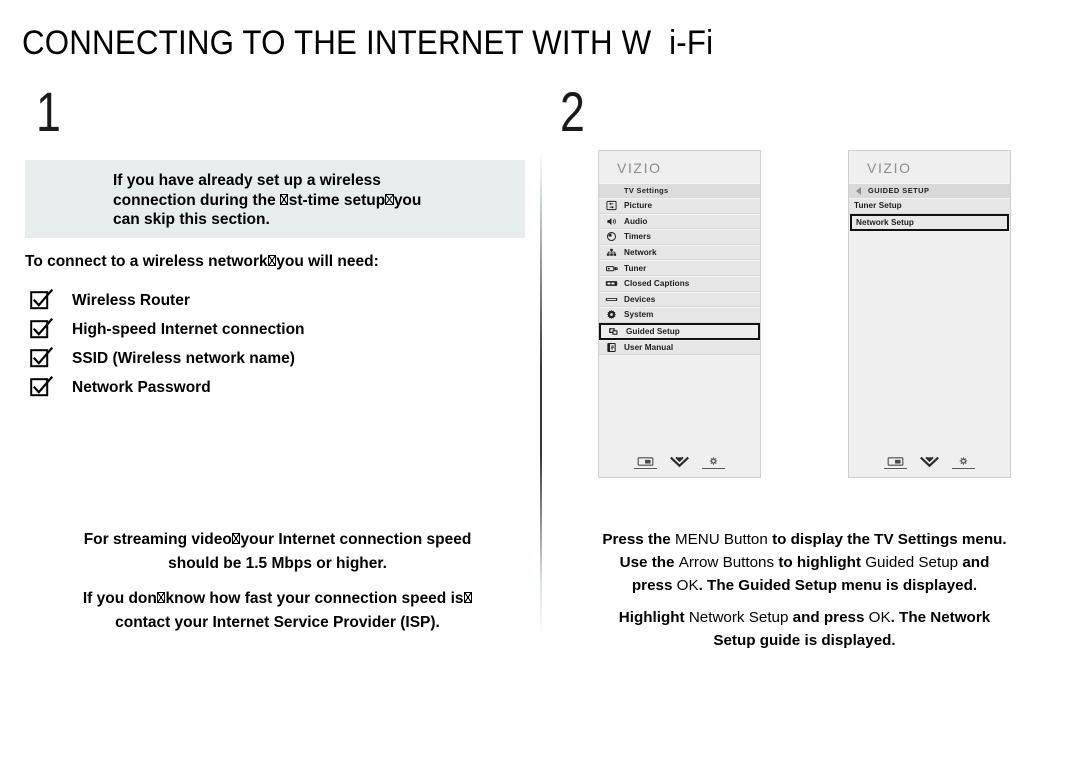 Image resolution: width=1080 pixels, height=761 pixels. I want to click on tv-menu-item-picture: Picture, so click(679, 206).